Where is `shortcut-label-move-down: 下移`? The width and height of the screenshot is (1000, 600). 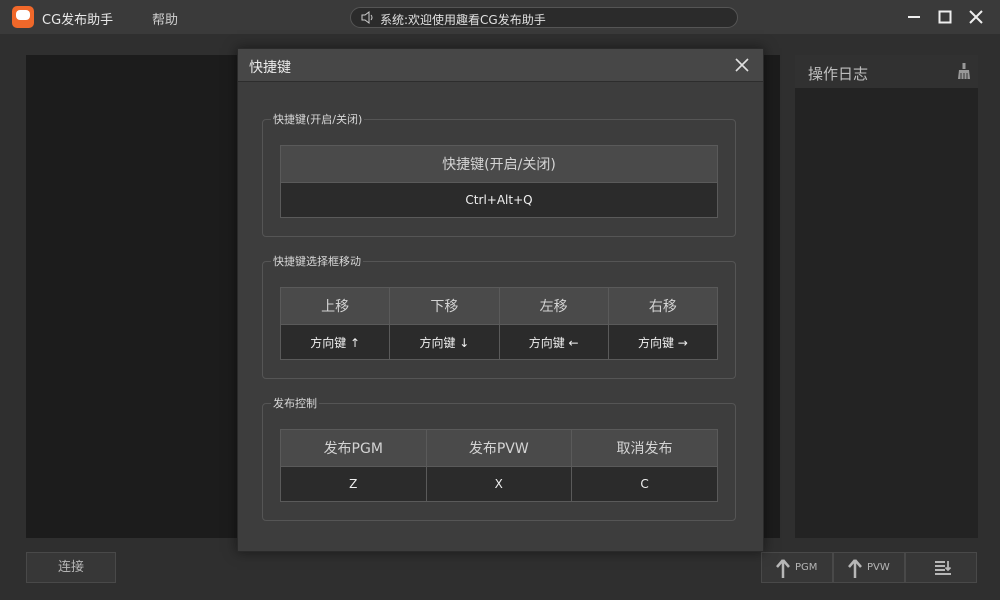 shortcut-label-move-down: 下移 is located at coordinates (444, 306).